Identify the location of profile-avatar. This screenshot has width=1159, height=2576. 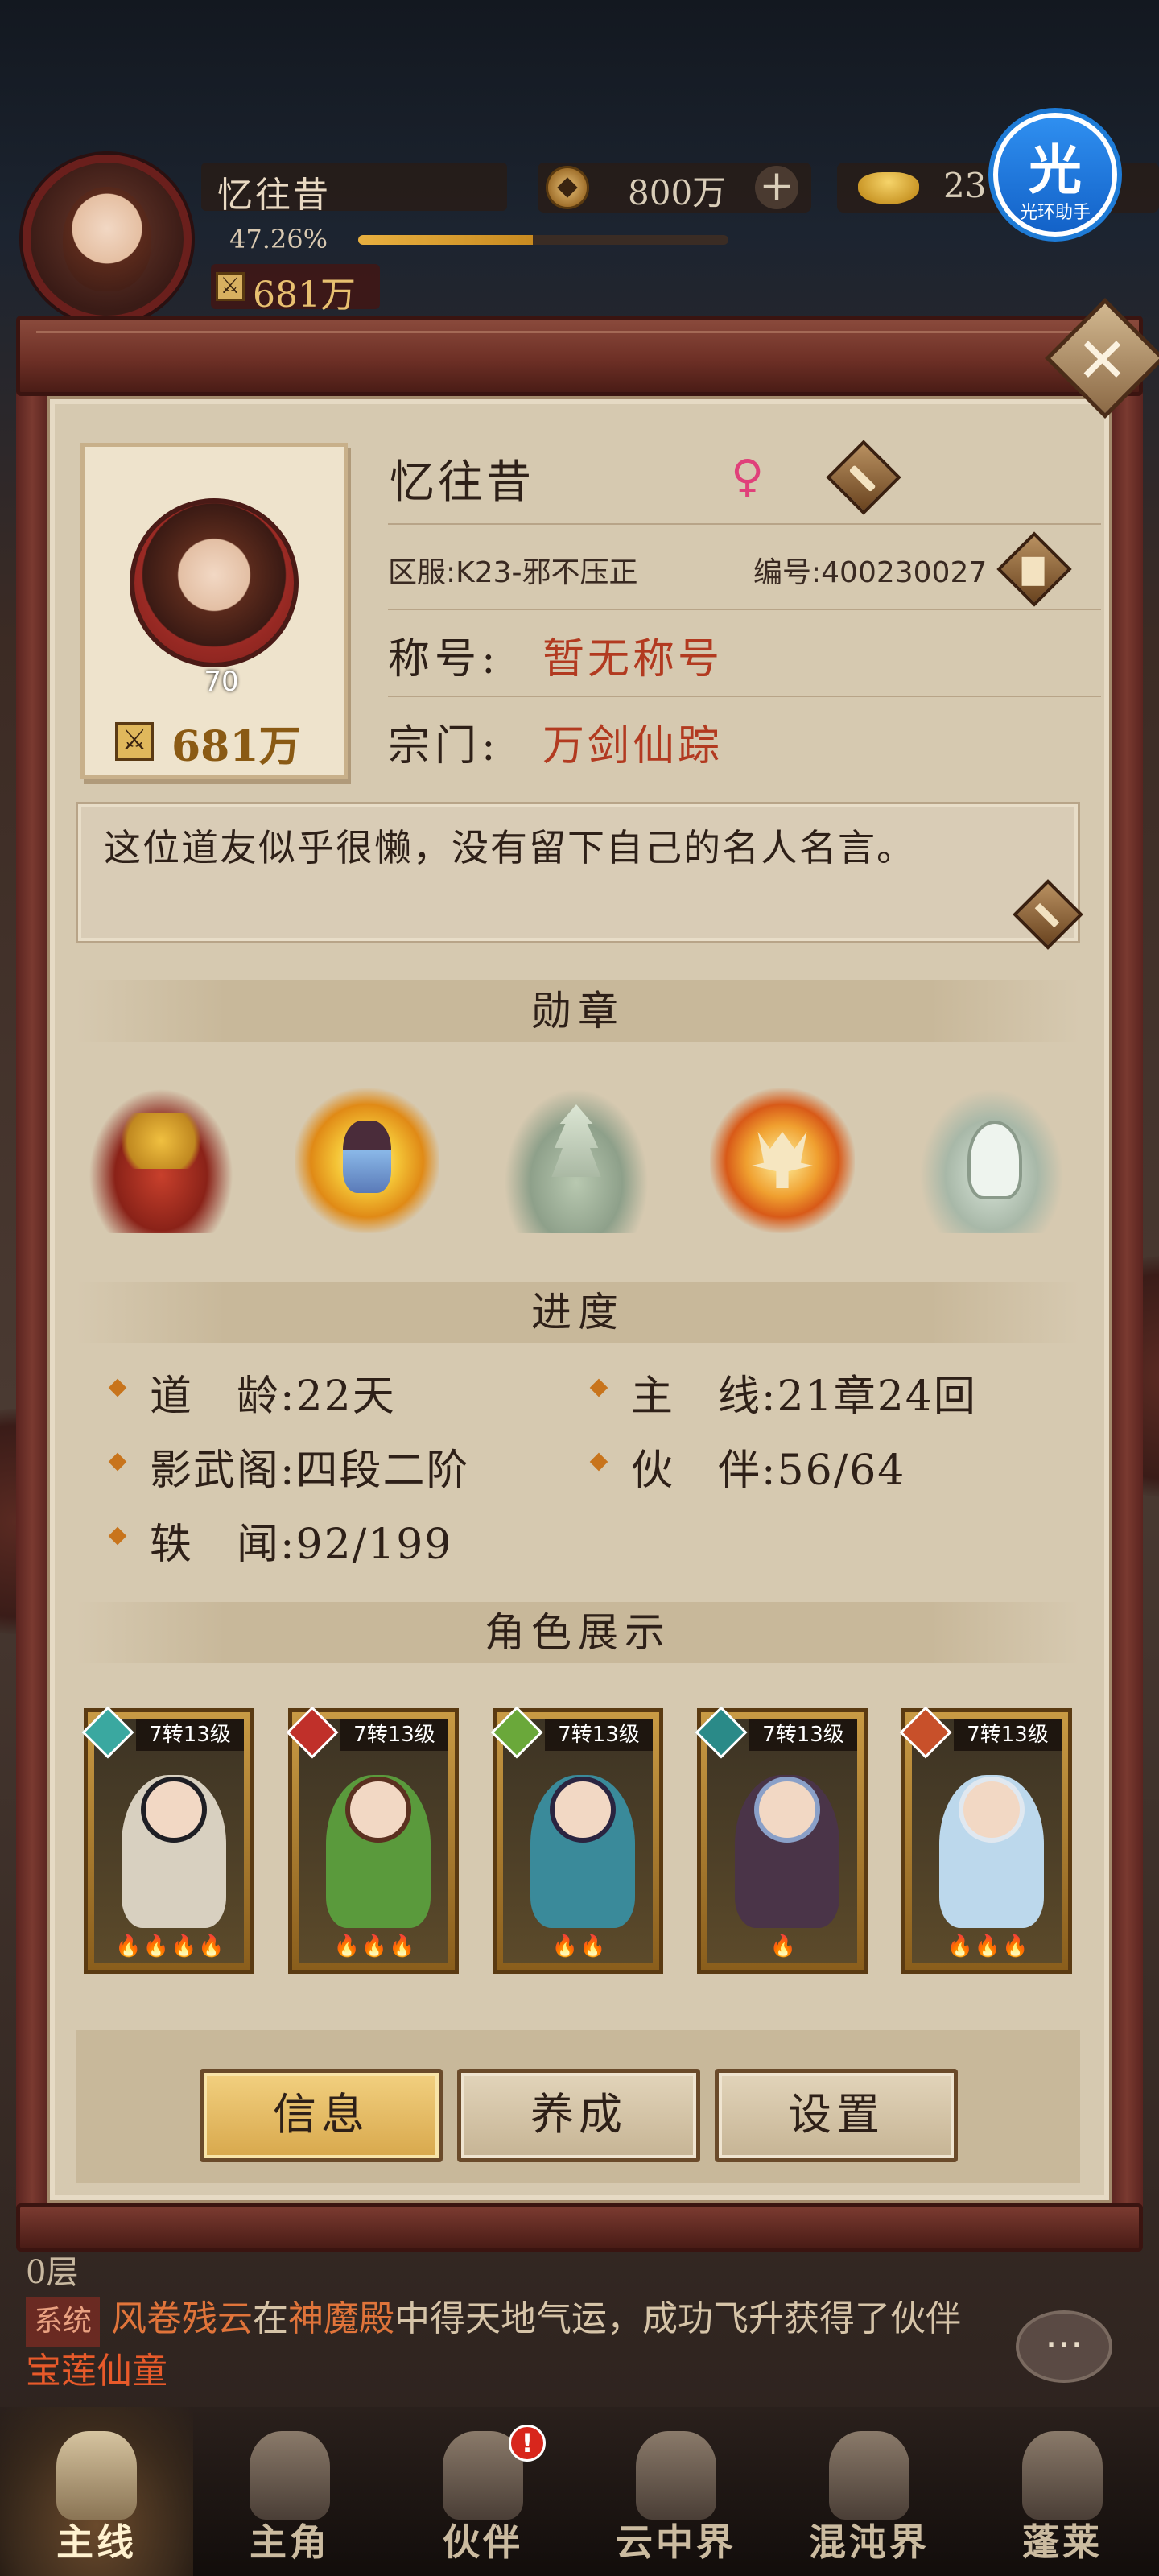
(214, 582).